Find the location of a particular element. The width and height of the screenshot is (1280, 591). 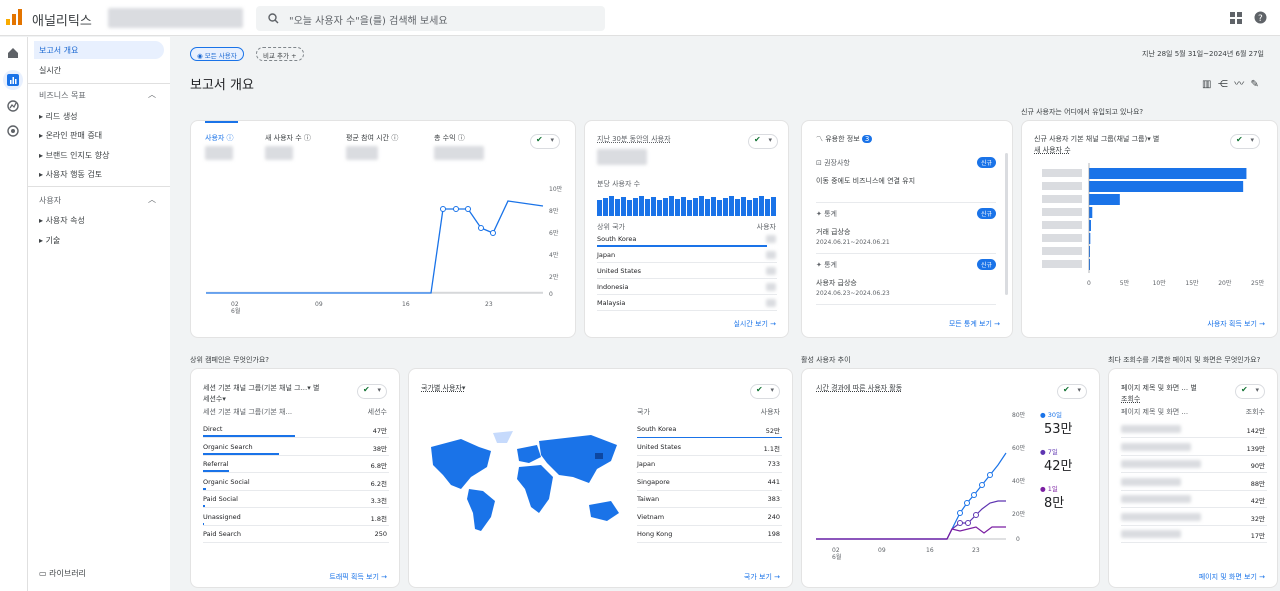

country-row-label: Hong Kong is located at coordinates (654, 534).